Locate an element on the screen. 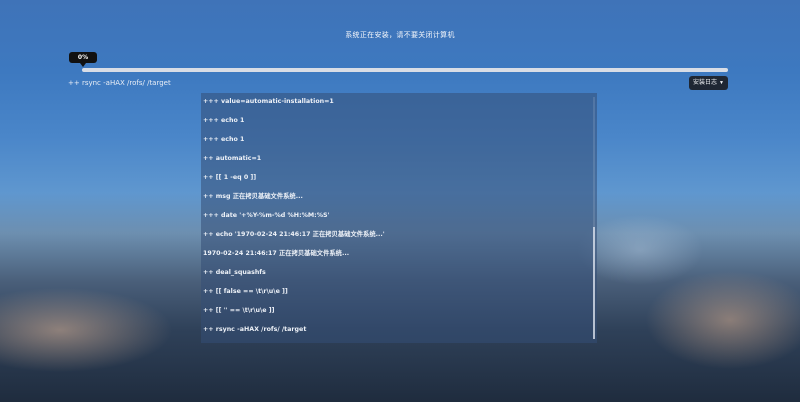 This screenshot has width=800, height=402. progress-bar is located at coordinates (405, 71).